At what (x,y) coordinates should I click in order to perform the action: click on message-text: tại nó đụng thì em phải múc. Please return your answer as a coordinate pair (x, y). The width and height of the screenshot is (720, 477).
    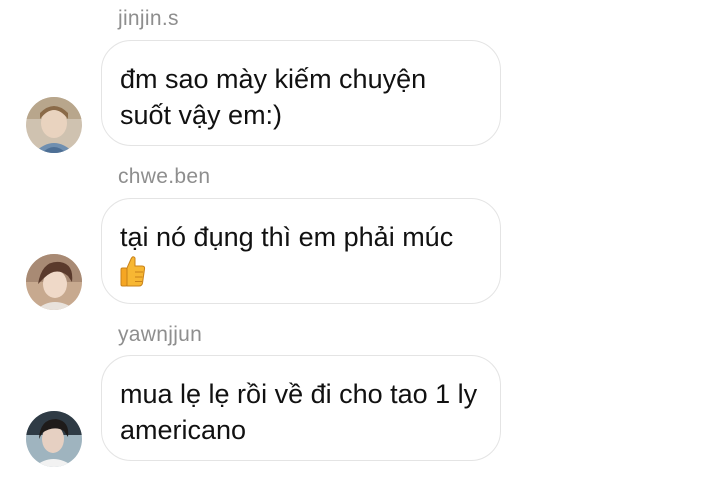
    Looking at the image, I should click on (287, 237).